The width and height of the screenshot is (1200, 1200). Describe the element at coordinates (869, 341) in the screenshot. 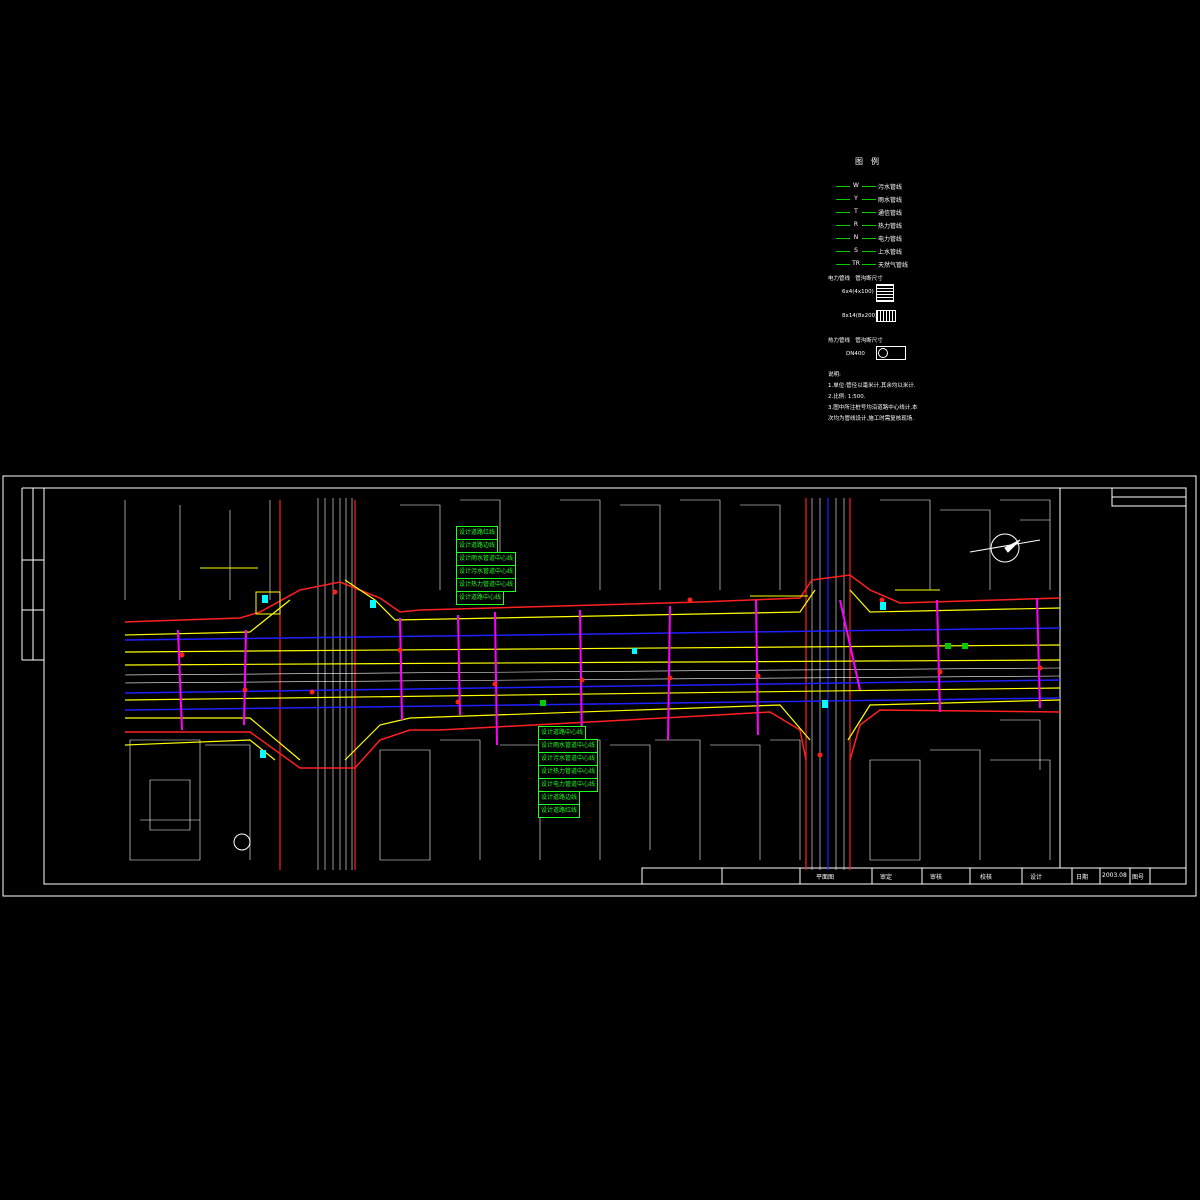

I see `heat-header-col2: 管沟断尺寸` at that location.